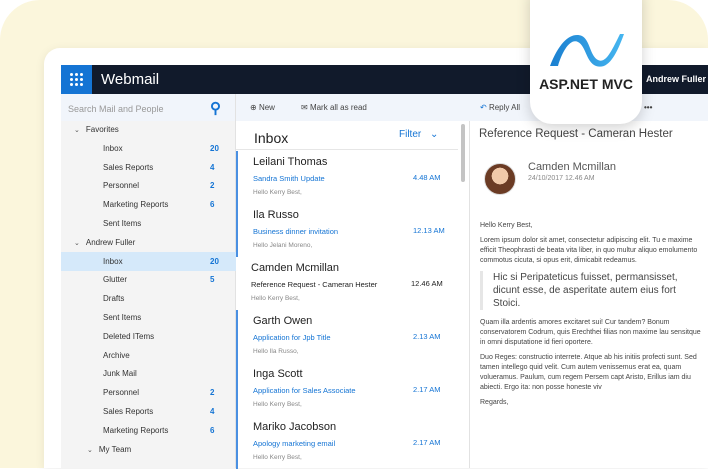  Describe the element at coordinates (506, 225) in the screenshot. I see `greeting: Hello Kerry Best,` at that location.